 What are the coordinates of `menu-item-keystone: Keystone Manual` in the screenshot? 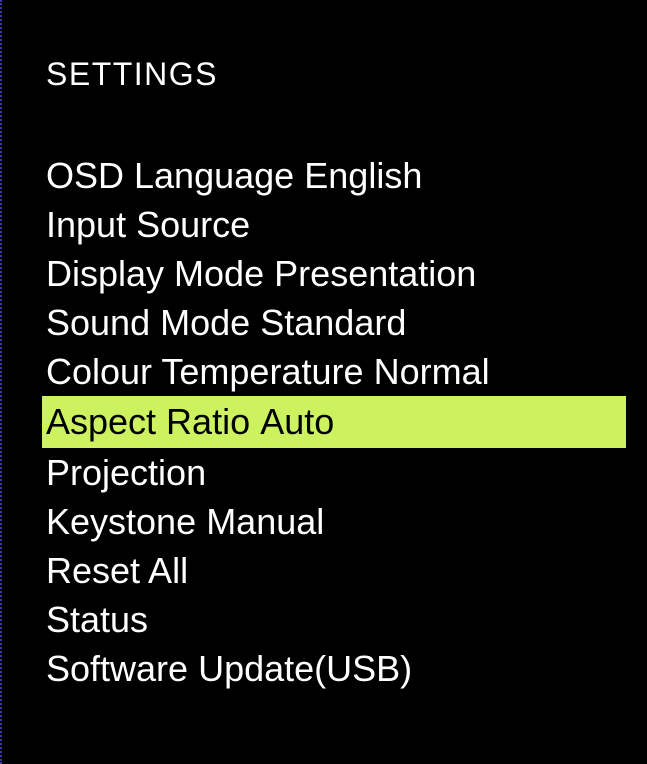 It's located at (324, 521).